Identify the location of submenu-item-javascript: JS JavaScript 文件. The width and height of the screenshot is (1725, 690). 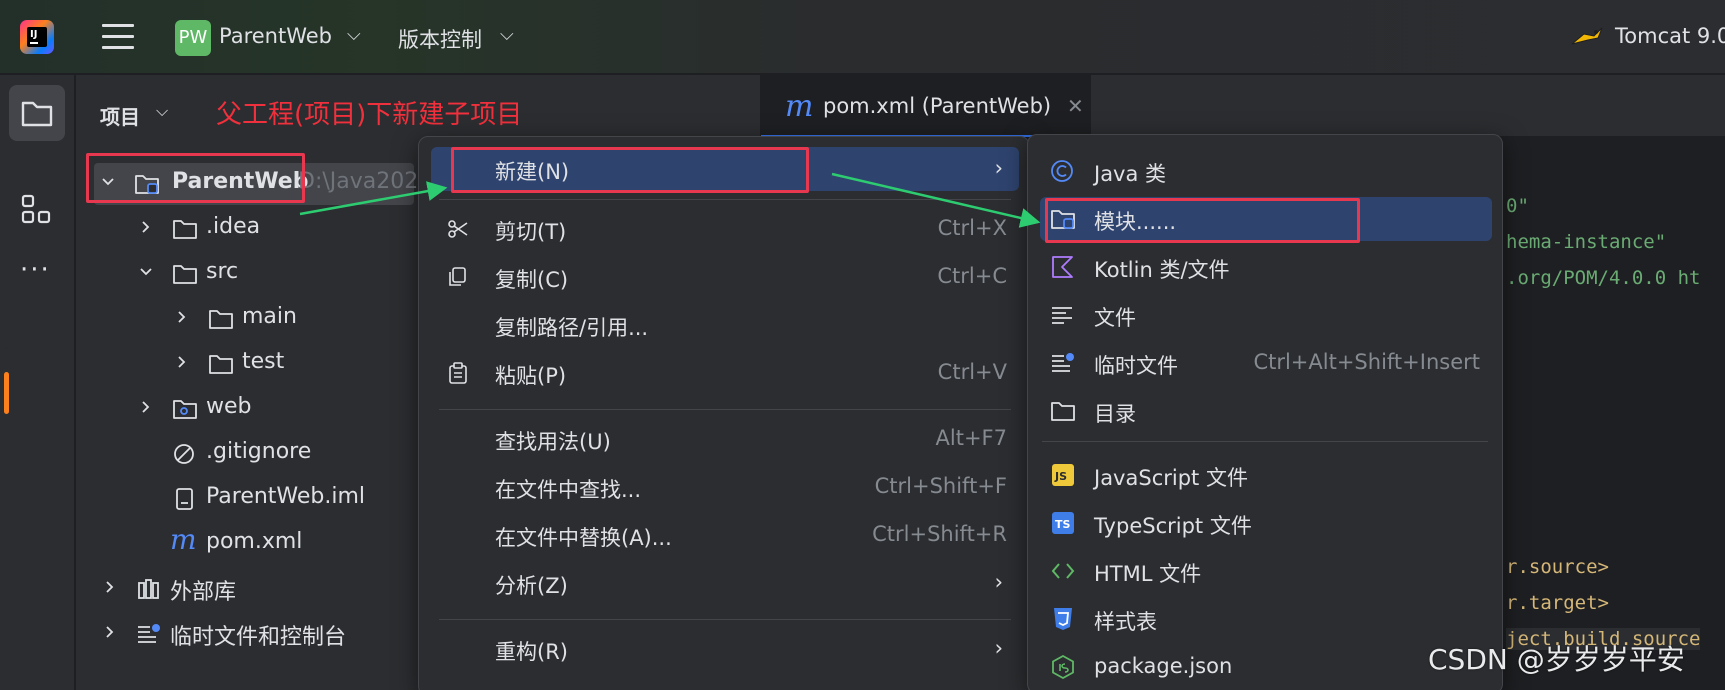
(1266, 475).